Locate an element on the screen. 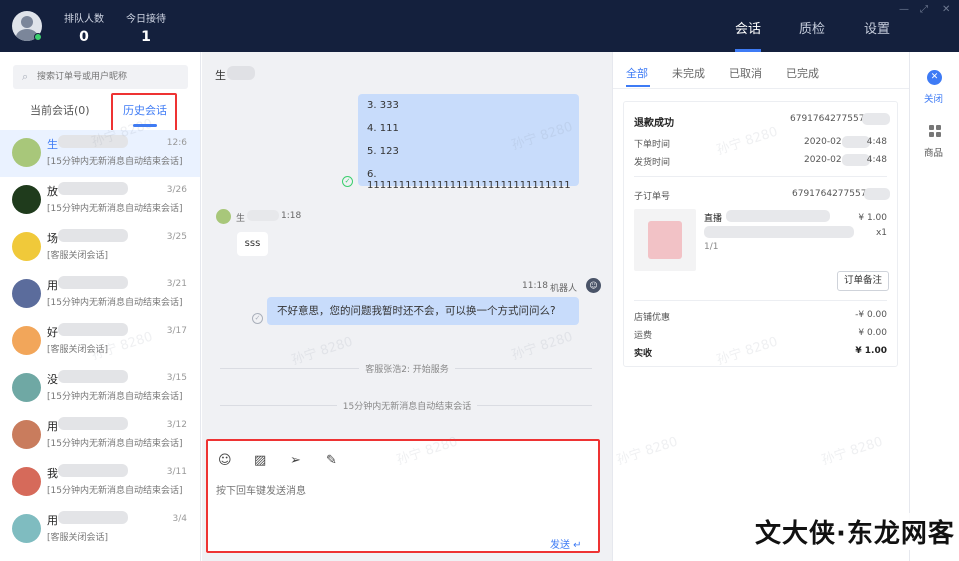 The height and width of the screenshot is (561, 959). tab-unfinished: 未完成 is located at coordinates (688, 73).